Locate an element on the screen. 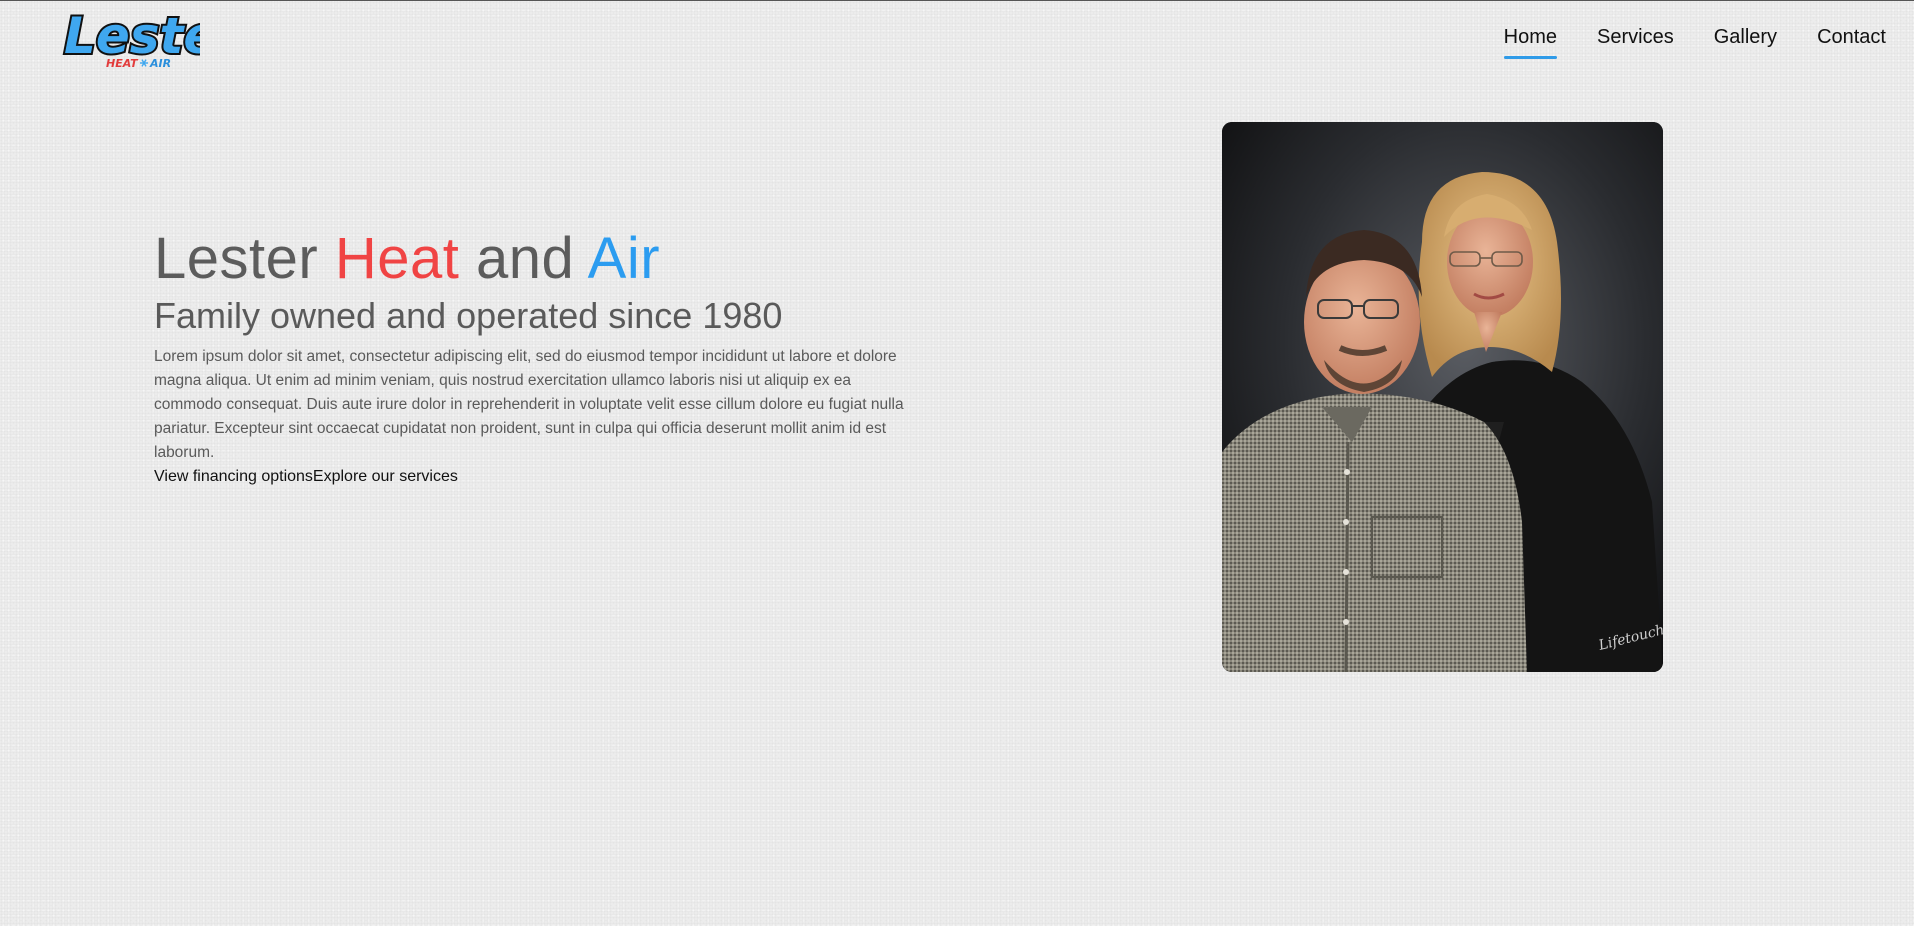  nav-services: Services is located at coordinates (1635, 42).